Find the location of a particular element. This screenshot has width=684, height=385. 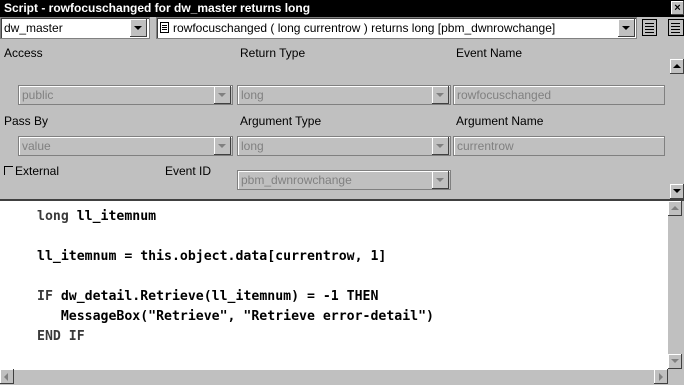

event-name-value: rowfocuschanged is located at coordinates (504, 95).